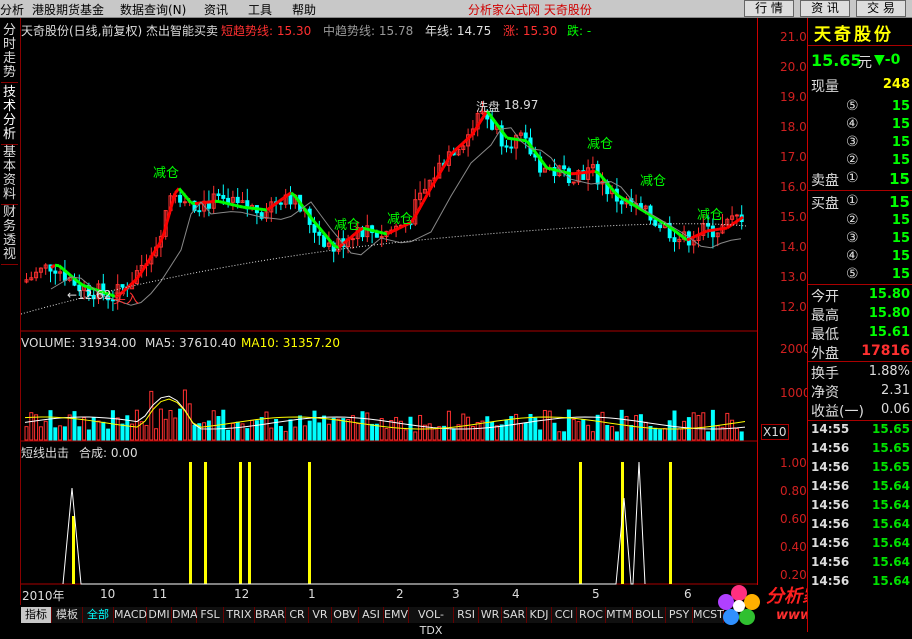  I want to click on tab-financials: 财务透视, so click(9, 235).